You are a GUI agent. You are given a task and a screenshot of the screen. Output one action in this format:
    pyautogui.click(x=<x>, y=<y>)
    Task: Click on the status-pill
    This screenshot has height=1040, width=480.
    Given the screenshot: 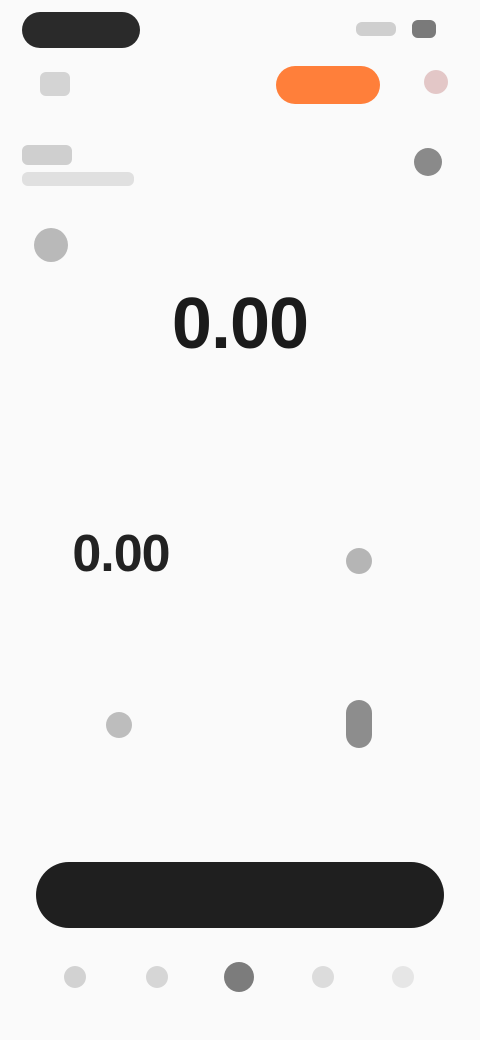 What is the action you would take?
    pyautogui.click(x=81, y=30)
    